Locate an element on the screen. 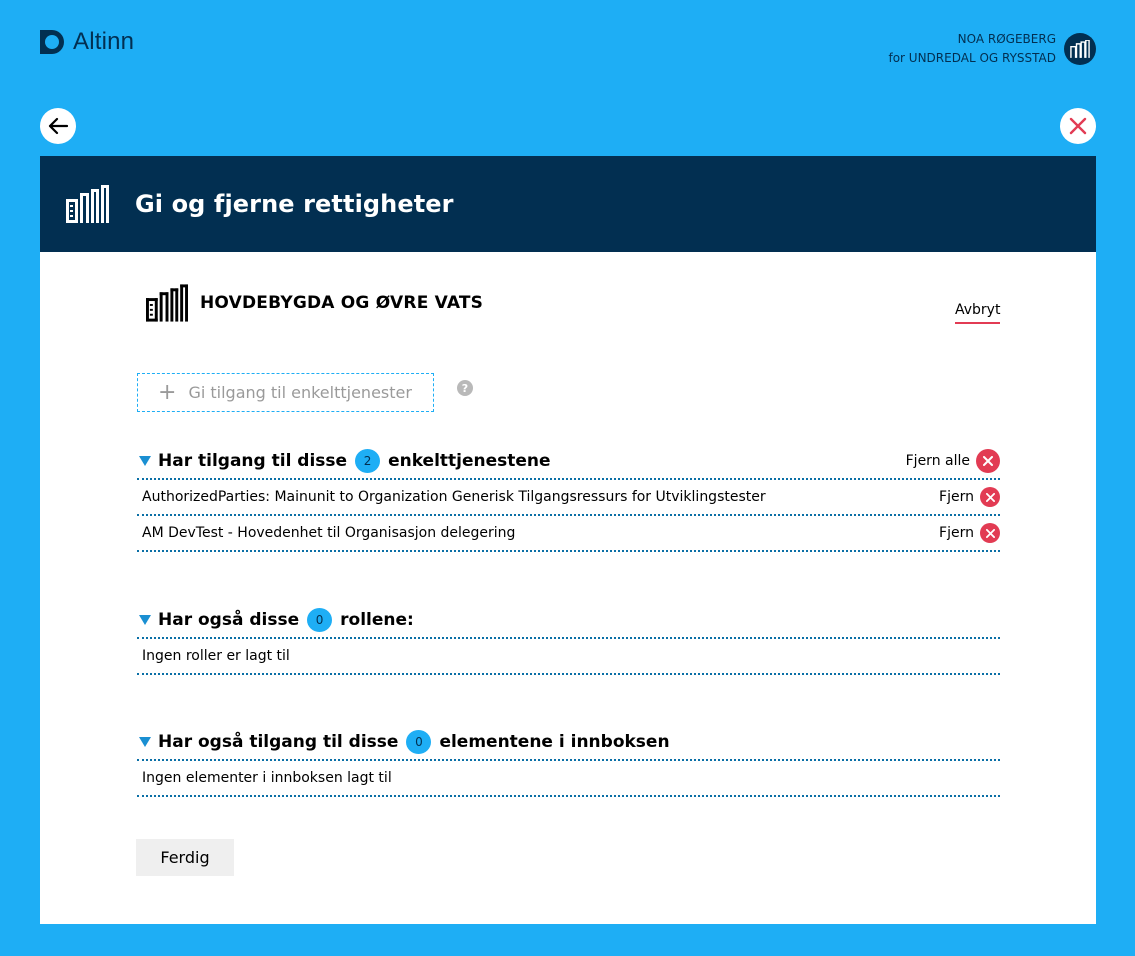  altinn-logo: Altinn is located at coordinates (87, 42).